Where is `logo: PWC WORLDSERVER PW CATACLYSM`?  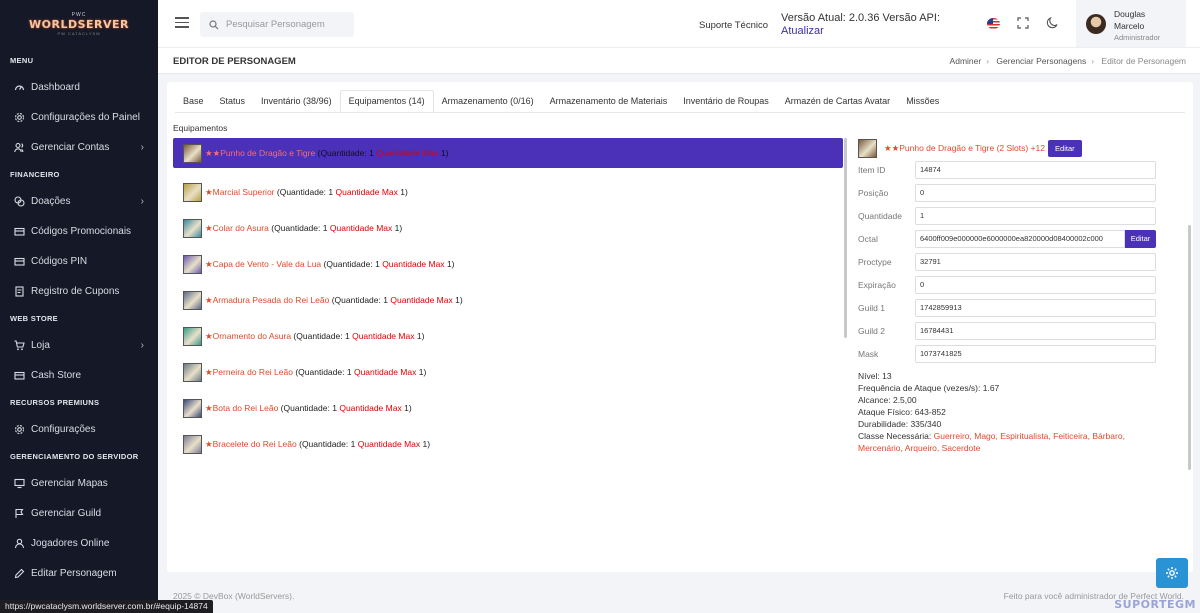 logo: PWC WORLDSERVER PW CATACLYSM is located at coordinates (79, 24).